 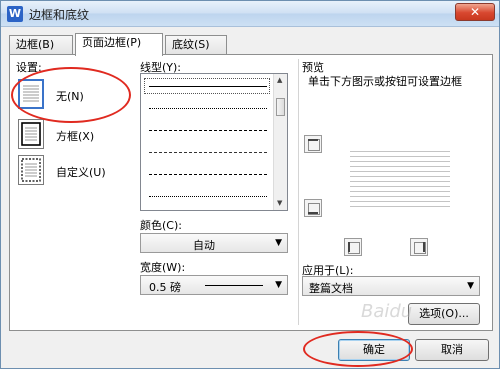 What do you see at coordinates (280, 107) in the screenshot?
I see `scroll-thumb` at bounding box center [280, 107].